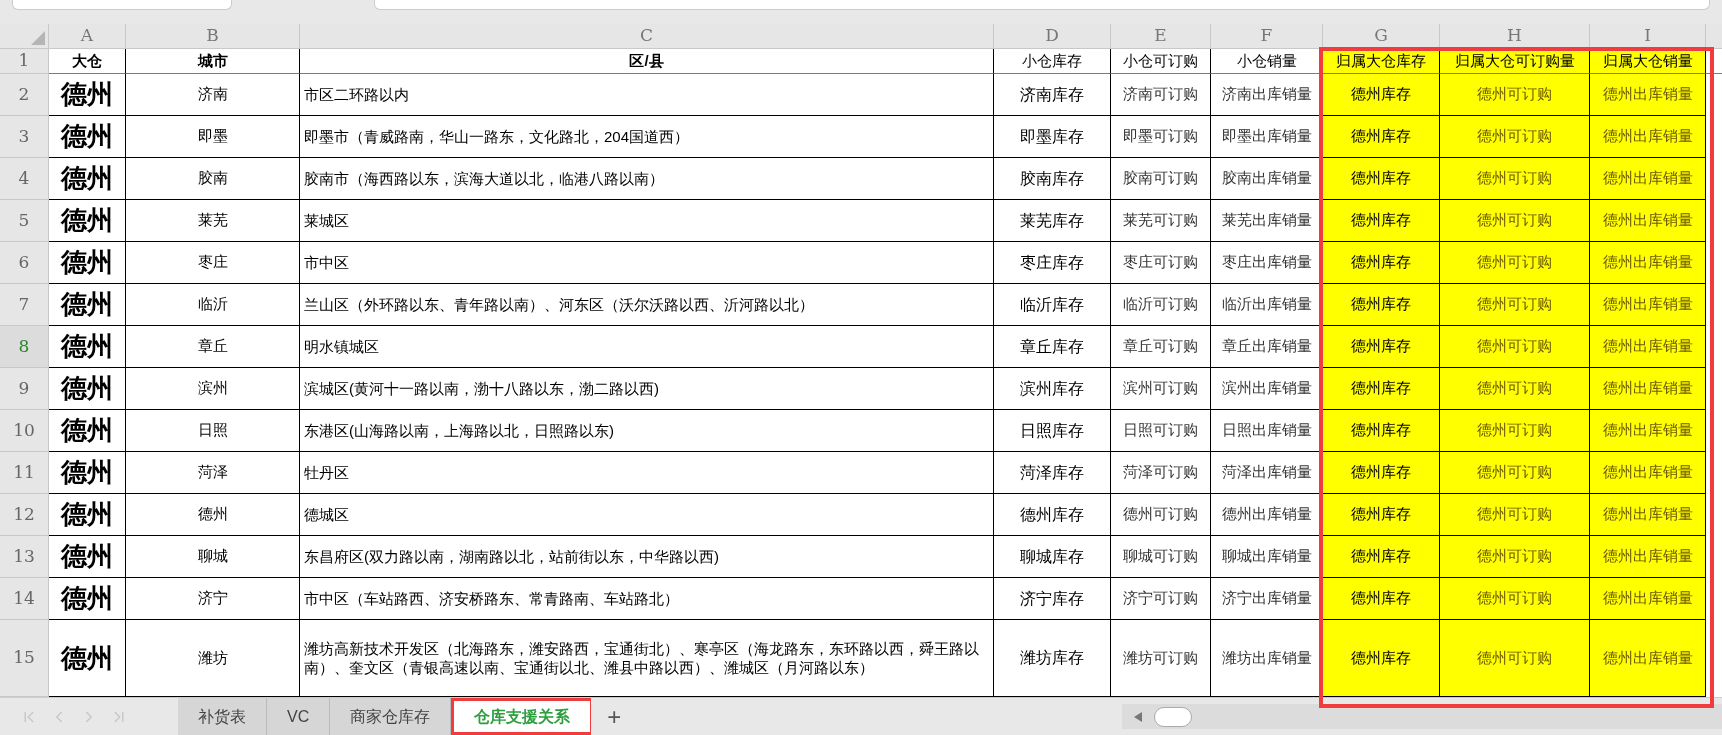 The height and width of the screenshot is (735, 1722). What do you see at coordinates (24, 137) in the screenshot?
I see `row-header: 3` at bounding box center [24, 137].